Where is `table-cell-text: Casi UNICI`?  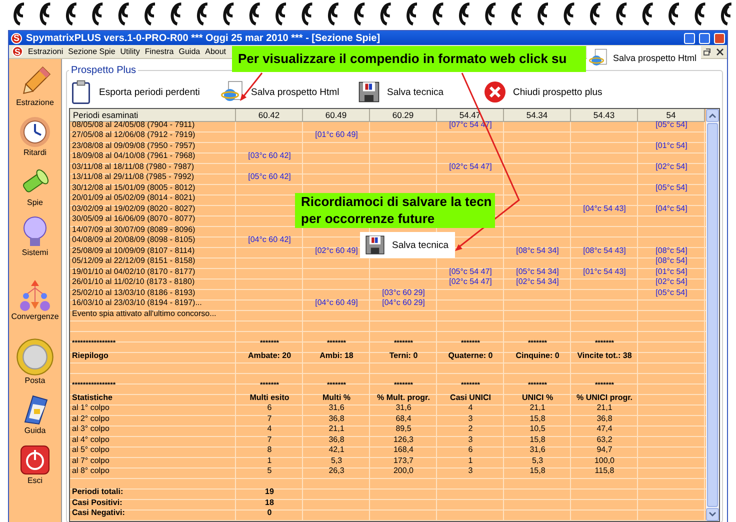
table-cell-text: Casi UNICI is located at coordinates (470, 397).